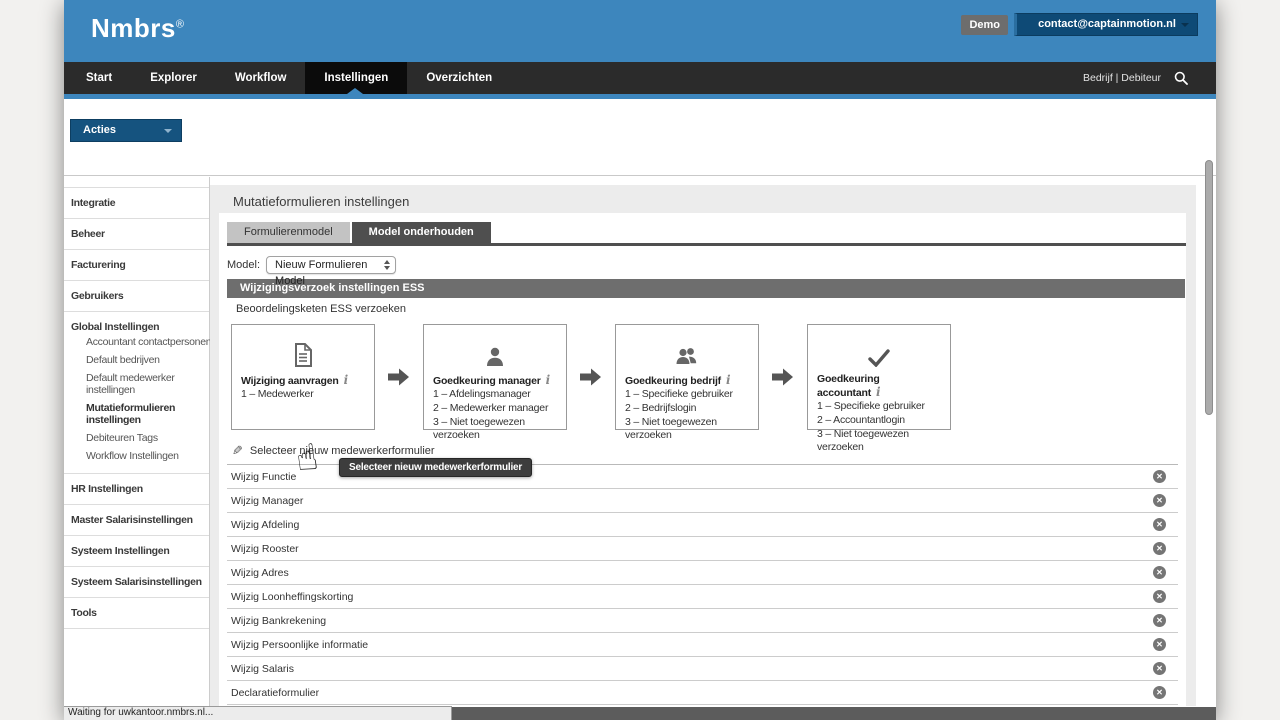  I want to click on sidebar-item-tools: Tools, so click(136, 613).